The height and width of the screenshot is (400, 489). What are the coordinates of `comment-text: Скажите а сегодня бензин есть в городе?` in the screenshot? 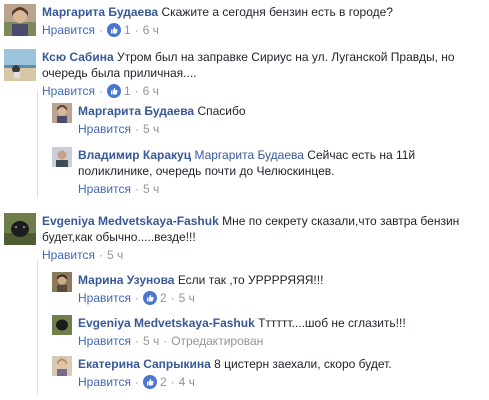 It's located at (277, 12).